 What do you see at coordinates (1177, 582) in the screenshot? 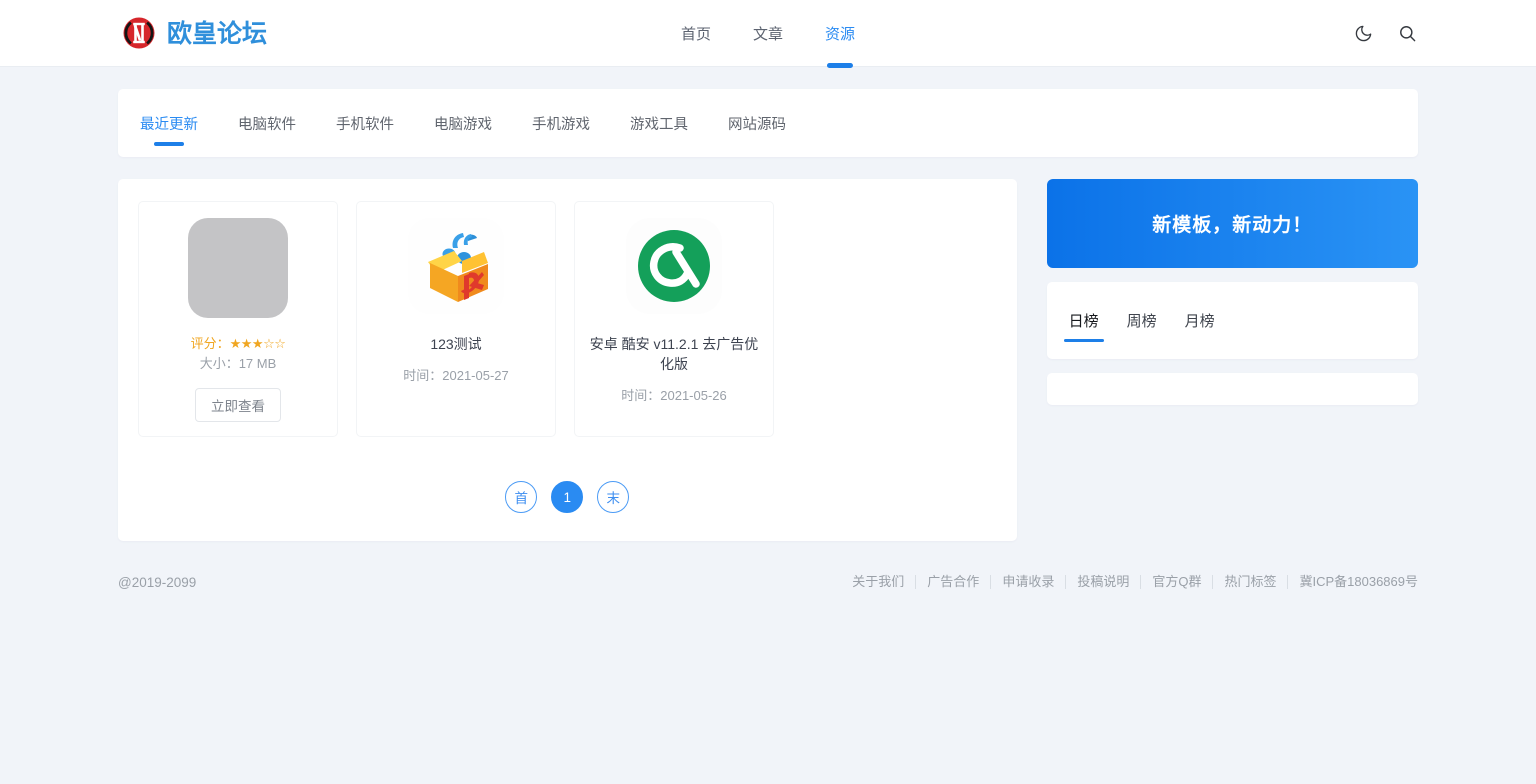
I see `footer-link-qq-group: 官方Q群` at bounding box center [1177, 582].